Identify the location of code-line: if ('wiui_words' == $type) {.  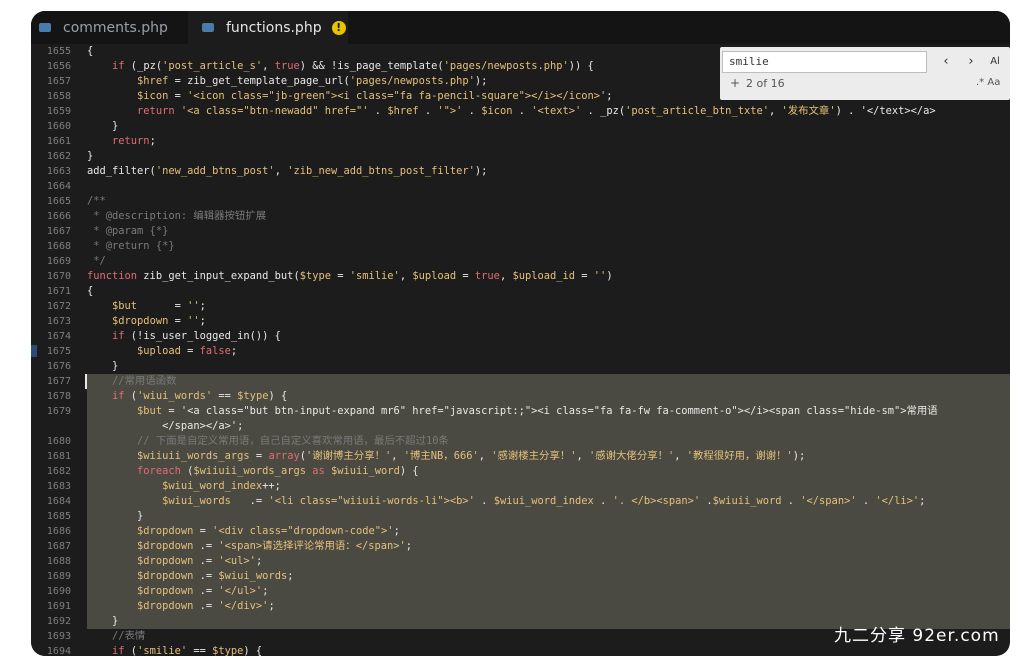
(548, 396).